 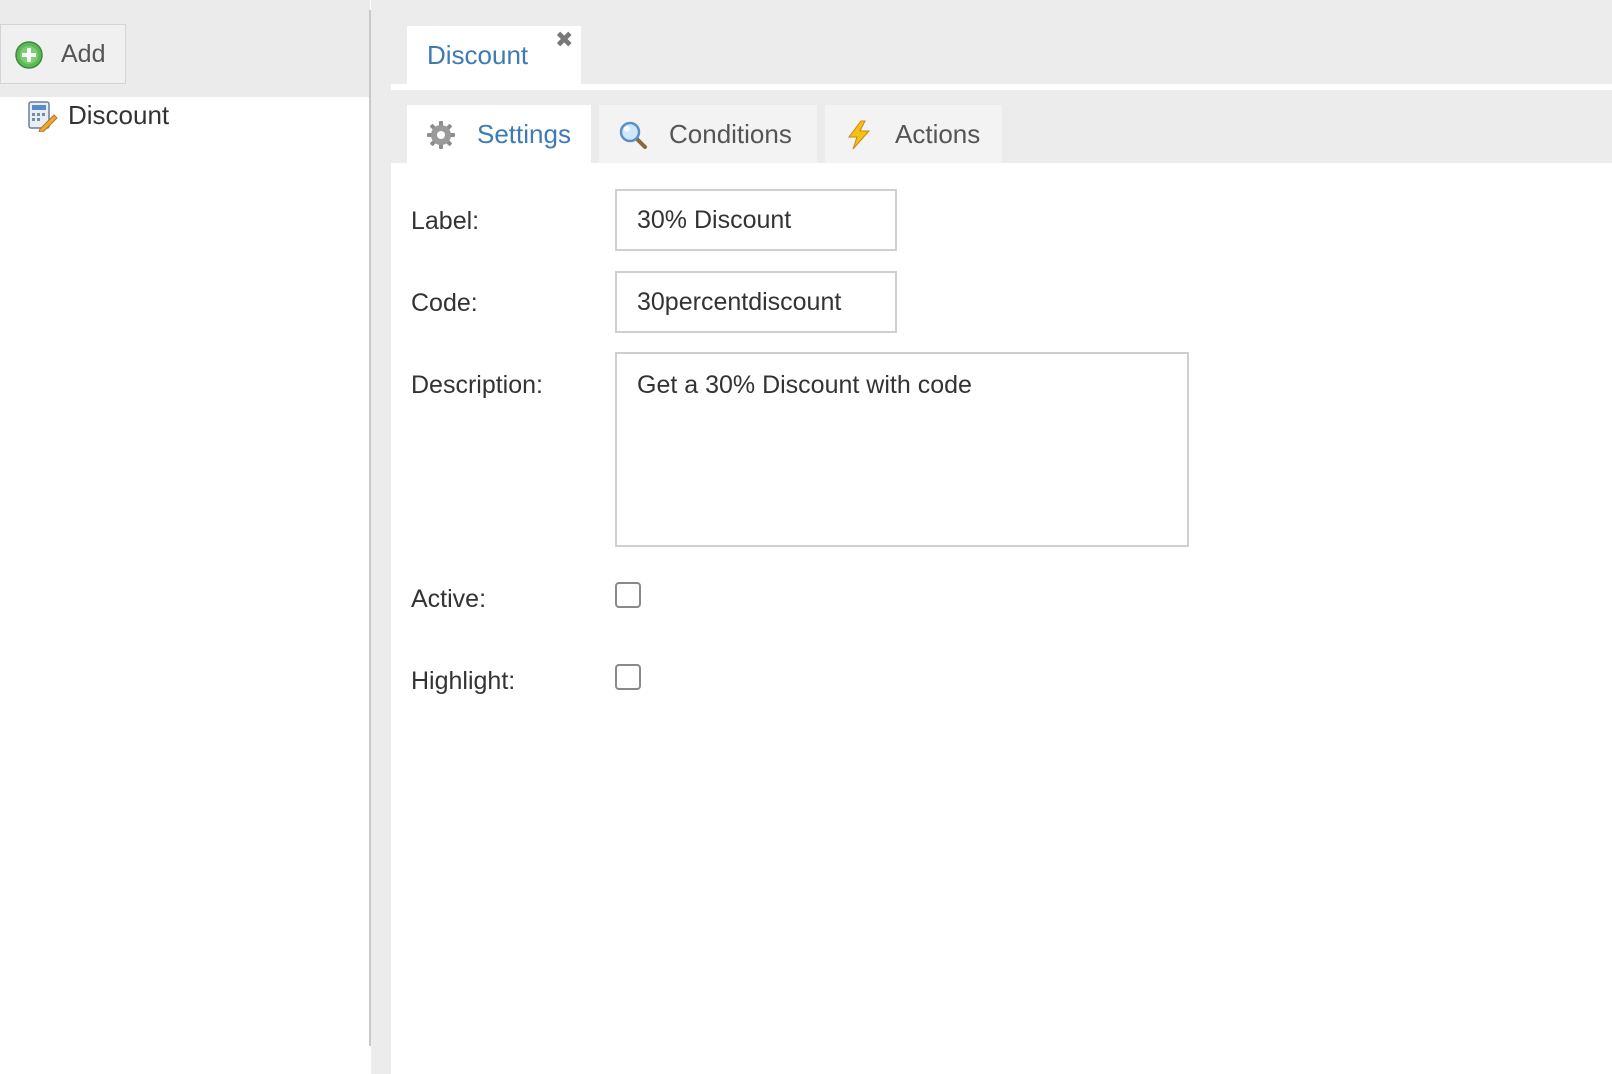 I want to click on add-button-label: Add, so click(x=83, y=54).